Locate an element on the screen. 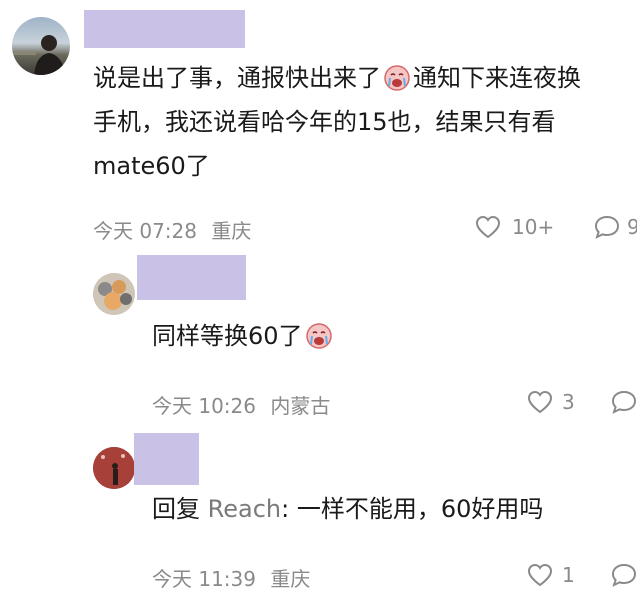  reply-button: 9 is located at coordinates (615, 227).